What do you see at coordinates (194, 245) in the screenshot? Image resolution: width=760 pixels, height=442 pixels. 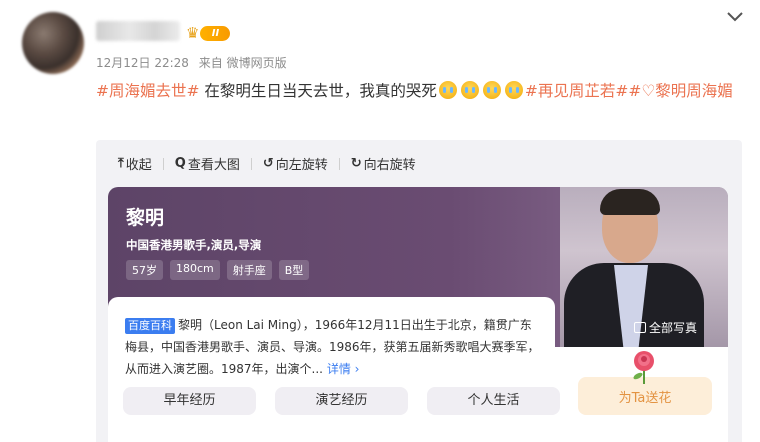 I see `person-subtitle: 中国香港男歌手,演员,导演` at bounding box center [194, 245].